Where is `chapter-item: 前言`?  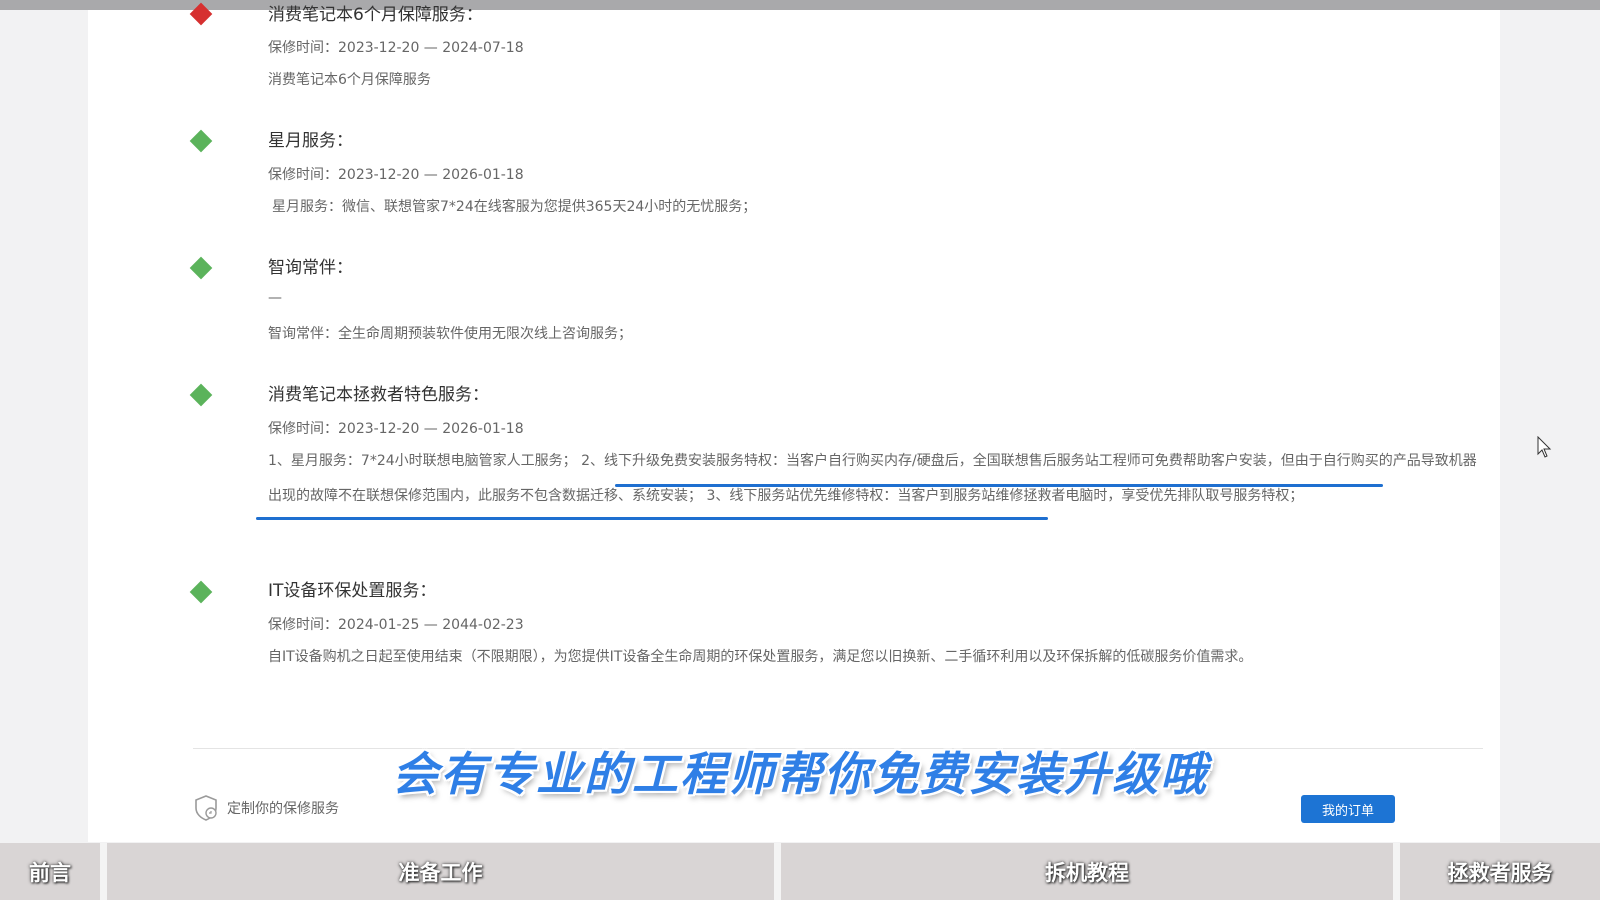
chapter-item: 前言 is located at coordinates (50, 871).